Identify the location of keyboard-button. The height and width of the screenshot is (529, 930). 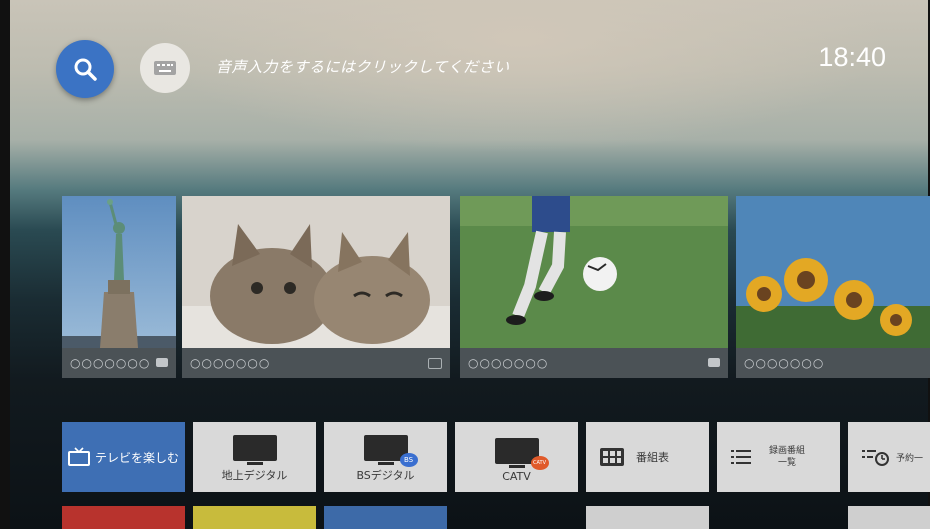
(165, 68).